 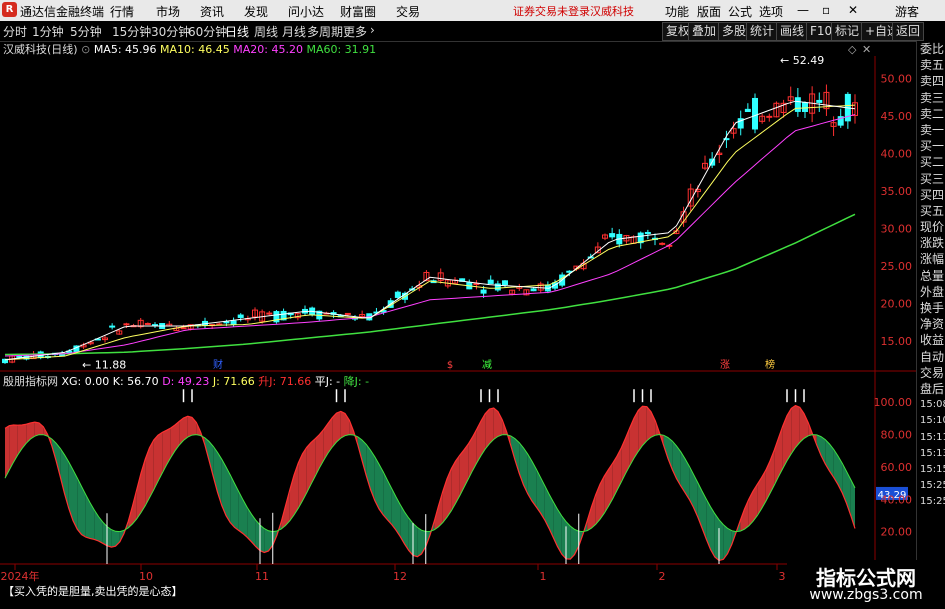 What do you see at coordinates (931, 470) in the screenshot?
I see `side-panel-item: 15:15` at bounding box center [931, 470].